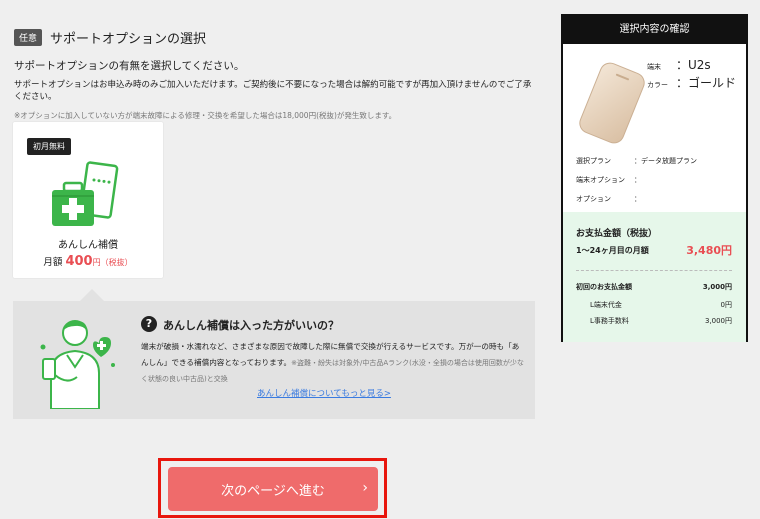  Describe the element at coordinates (116, 262) in the screenshot. I see `price-tax-note: （税抜）` at that location.